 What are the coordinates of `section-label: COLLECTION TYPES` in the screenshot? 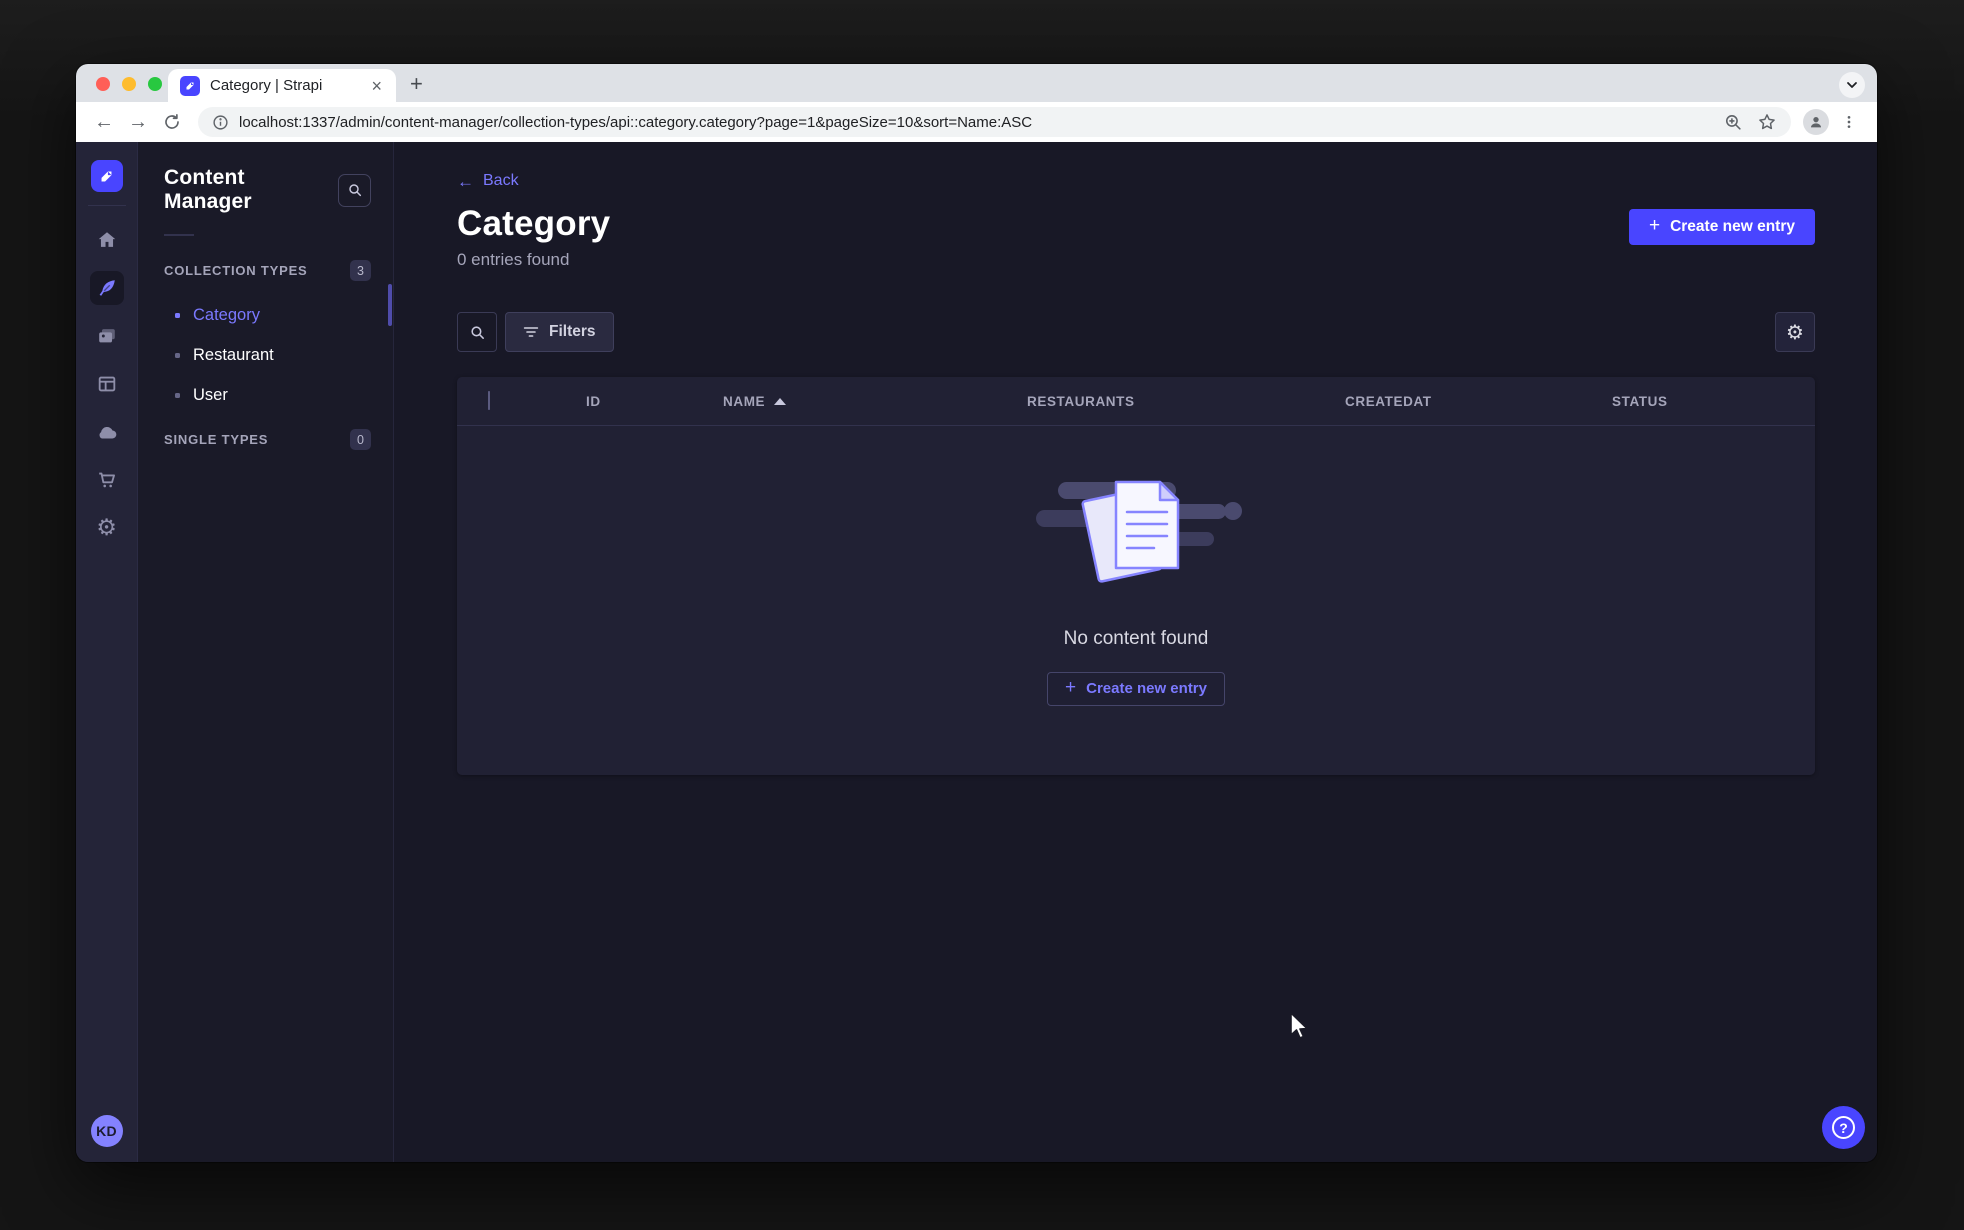 It's located at (236, 270).